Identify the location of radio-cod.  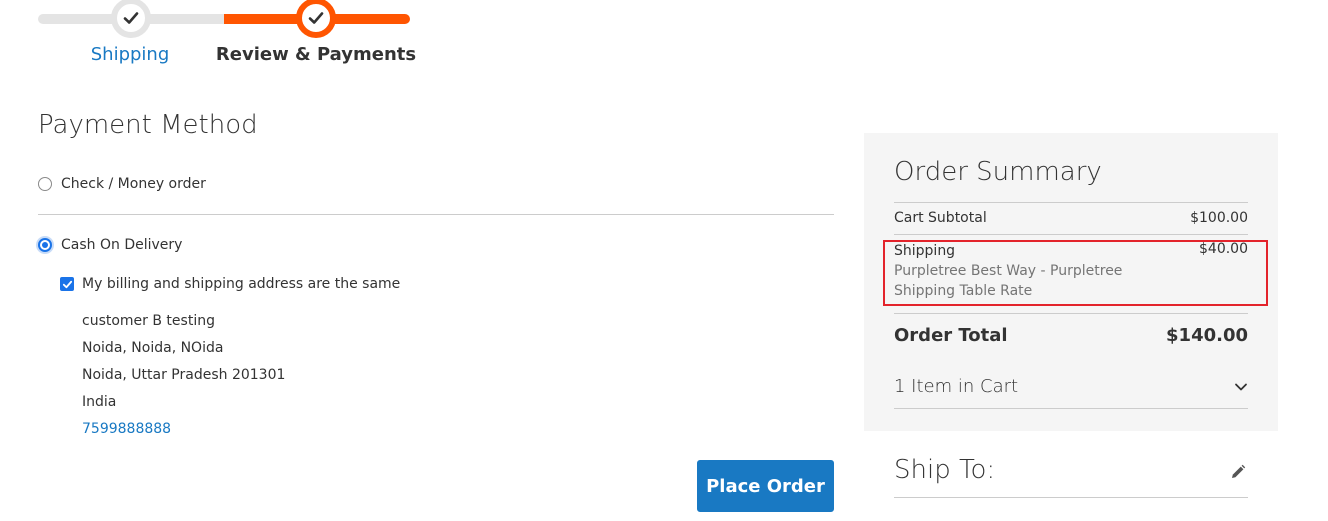
(45, 245).